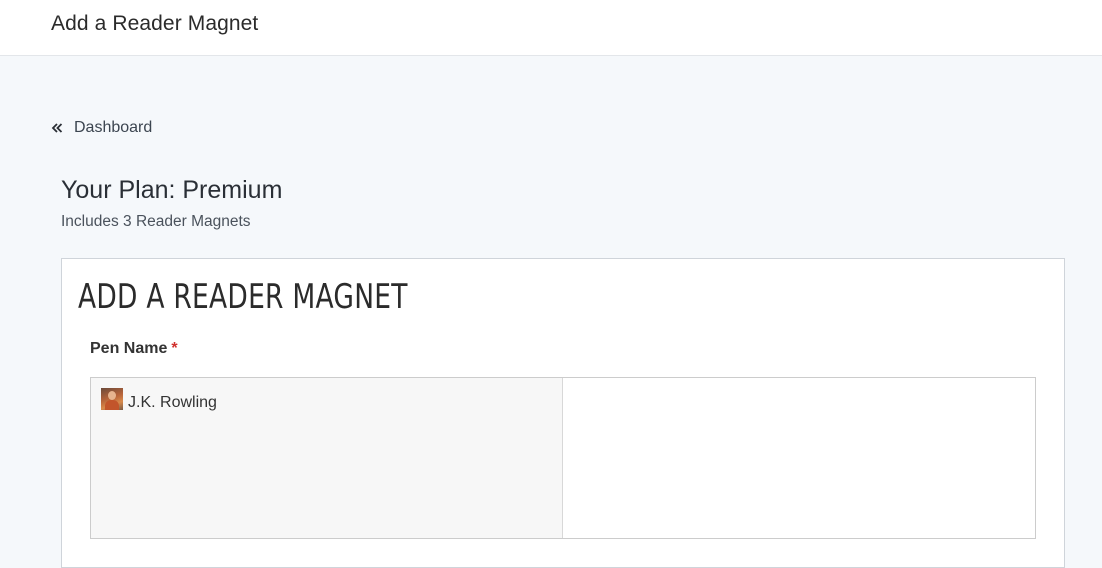 The width and height of the screenshot is (1102, 568). I want to click on breadcrumb-dashboard-link: Dashboard, so click(101, 128).